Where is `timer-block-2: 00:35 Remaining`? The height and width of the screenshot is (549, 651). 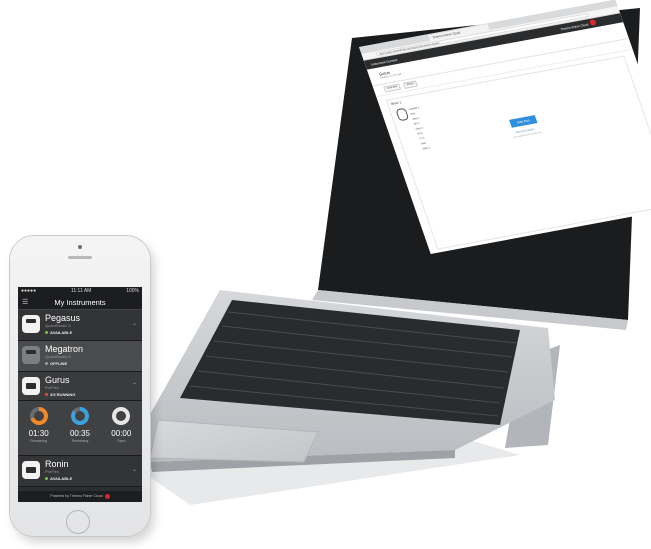
timer-block-2: 00:35 Remaining is located at coordinates (80, 425).